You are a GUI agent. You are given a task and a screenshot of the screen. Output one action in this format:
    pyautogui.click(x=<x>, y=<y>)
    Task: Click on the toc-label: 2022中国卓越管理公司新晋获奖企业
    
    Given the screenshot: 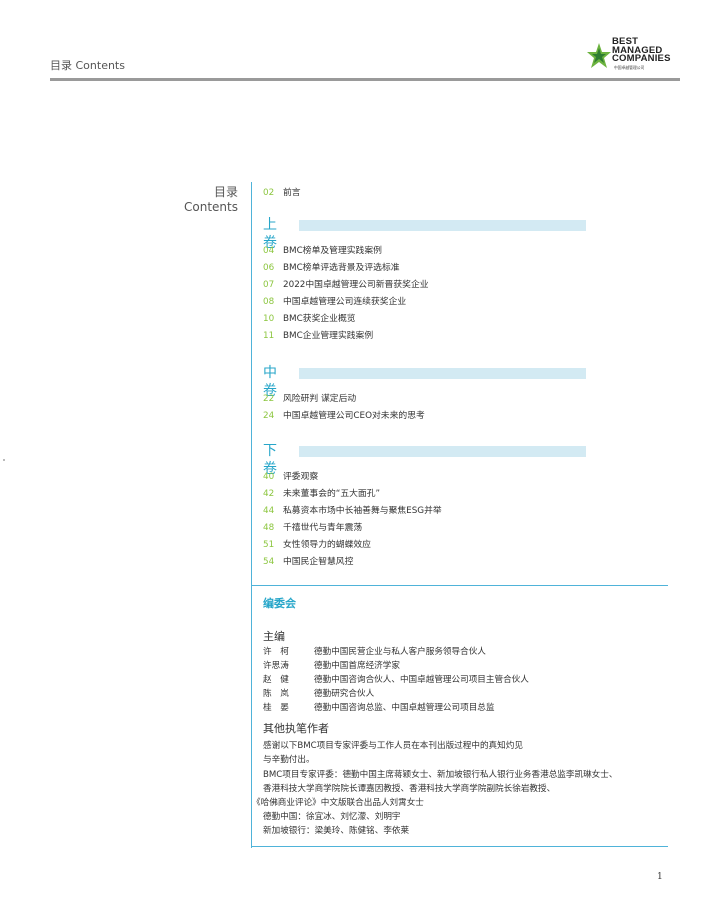 What is the action you would take?
    pyautogui.click(x=356, y=285)
    